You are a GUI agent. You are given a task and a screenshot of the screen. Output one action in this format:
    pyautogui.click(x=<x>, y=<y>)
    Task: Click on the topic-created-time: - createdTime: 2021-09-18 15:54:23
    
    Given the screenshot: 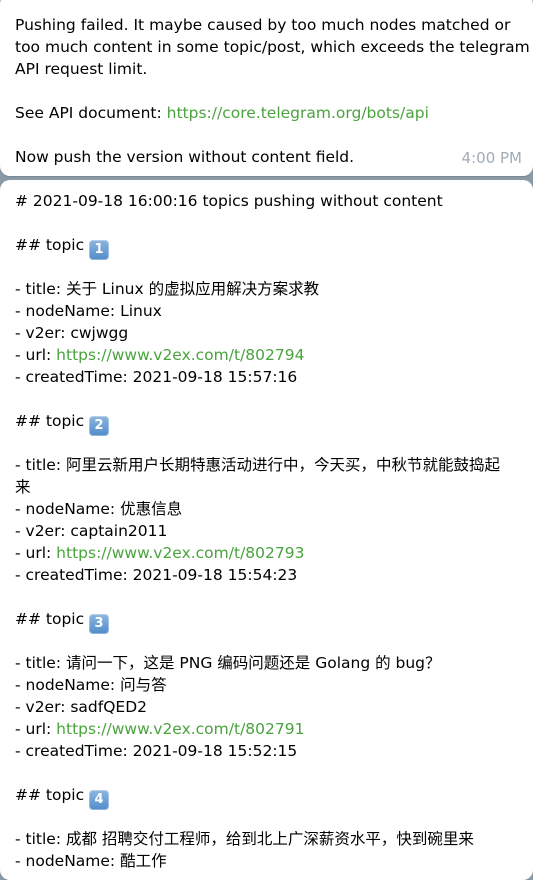 What is the action you would take?
    pyautogui.click(x=156, y=575)
    